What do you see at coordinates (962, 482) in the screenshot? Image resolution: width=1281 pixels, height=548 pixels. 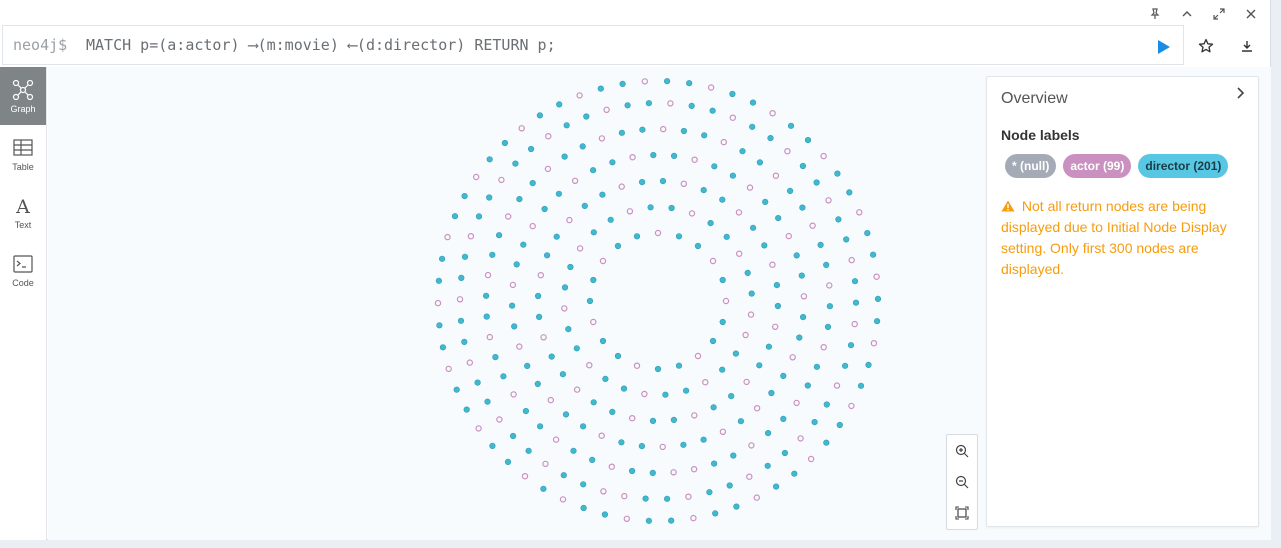 I see `zoom-out-button` at bounding box center [962, 482].